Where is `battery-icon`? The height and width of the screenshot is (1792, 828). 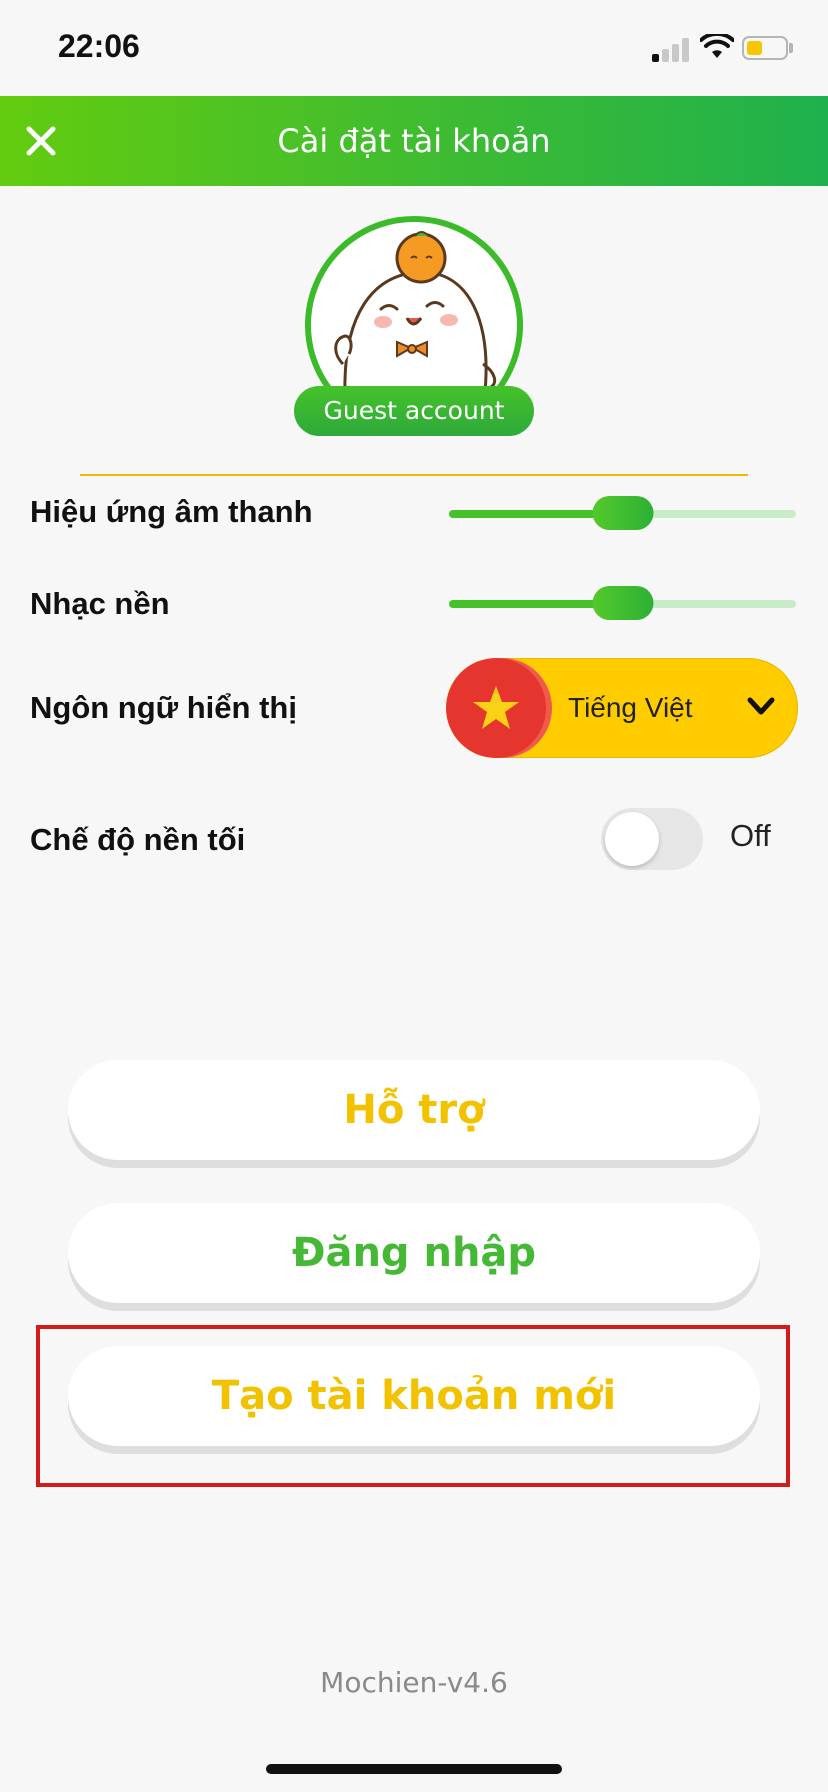
battery-icon is located at coordinates (765, 48).